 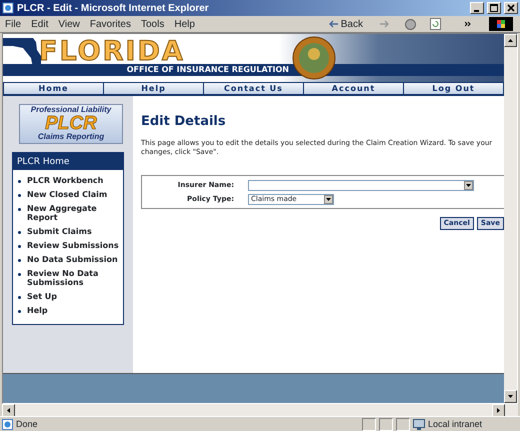 I want to click on minimize-button, so click(x=477, y=8).